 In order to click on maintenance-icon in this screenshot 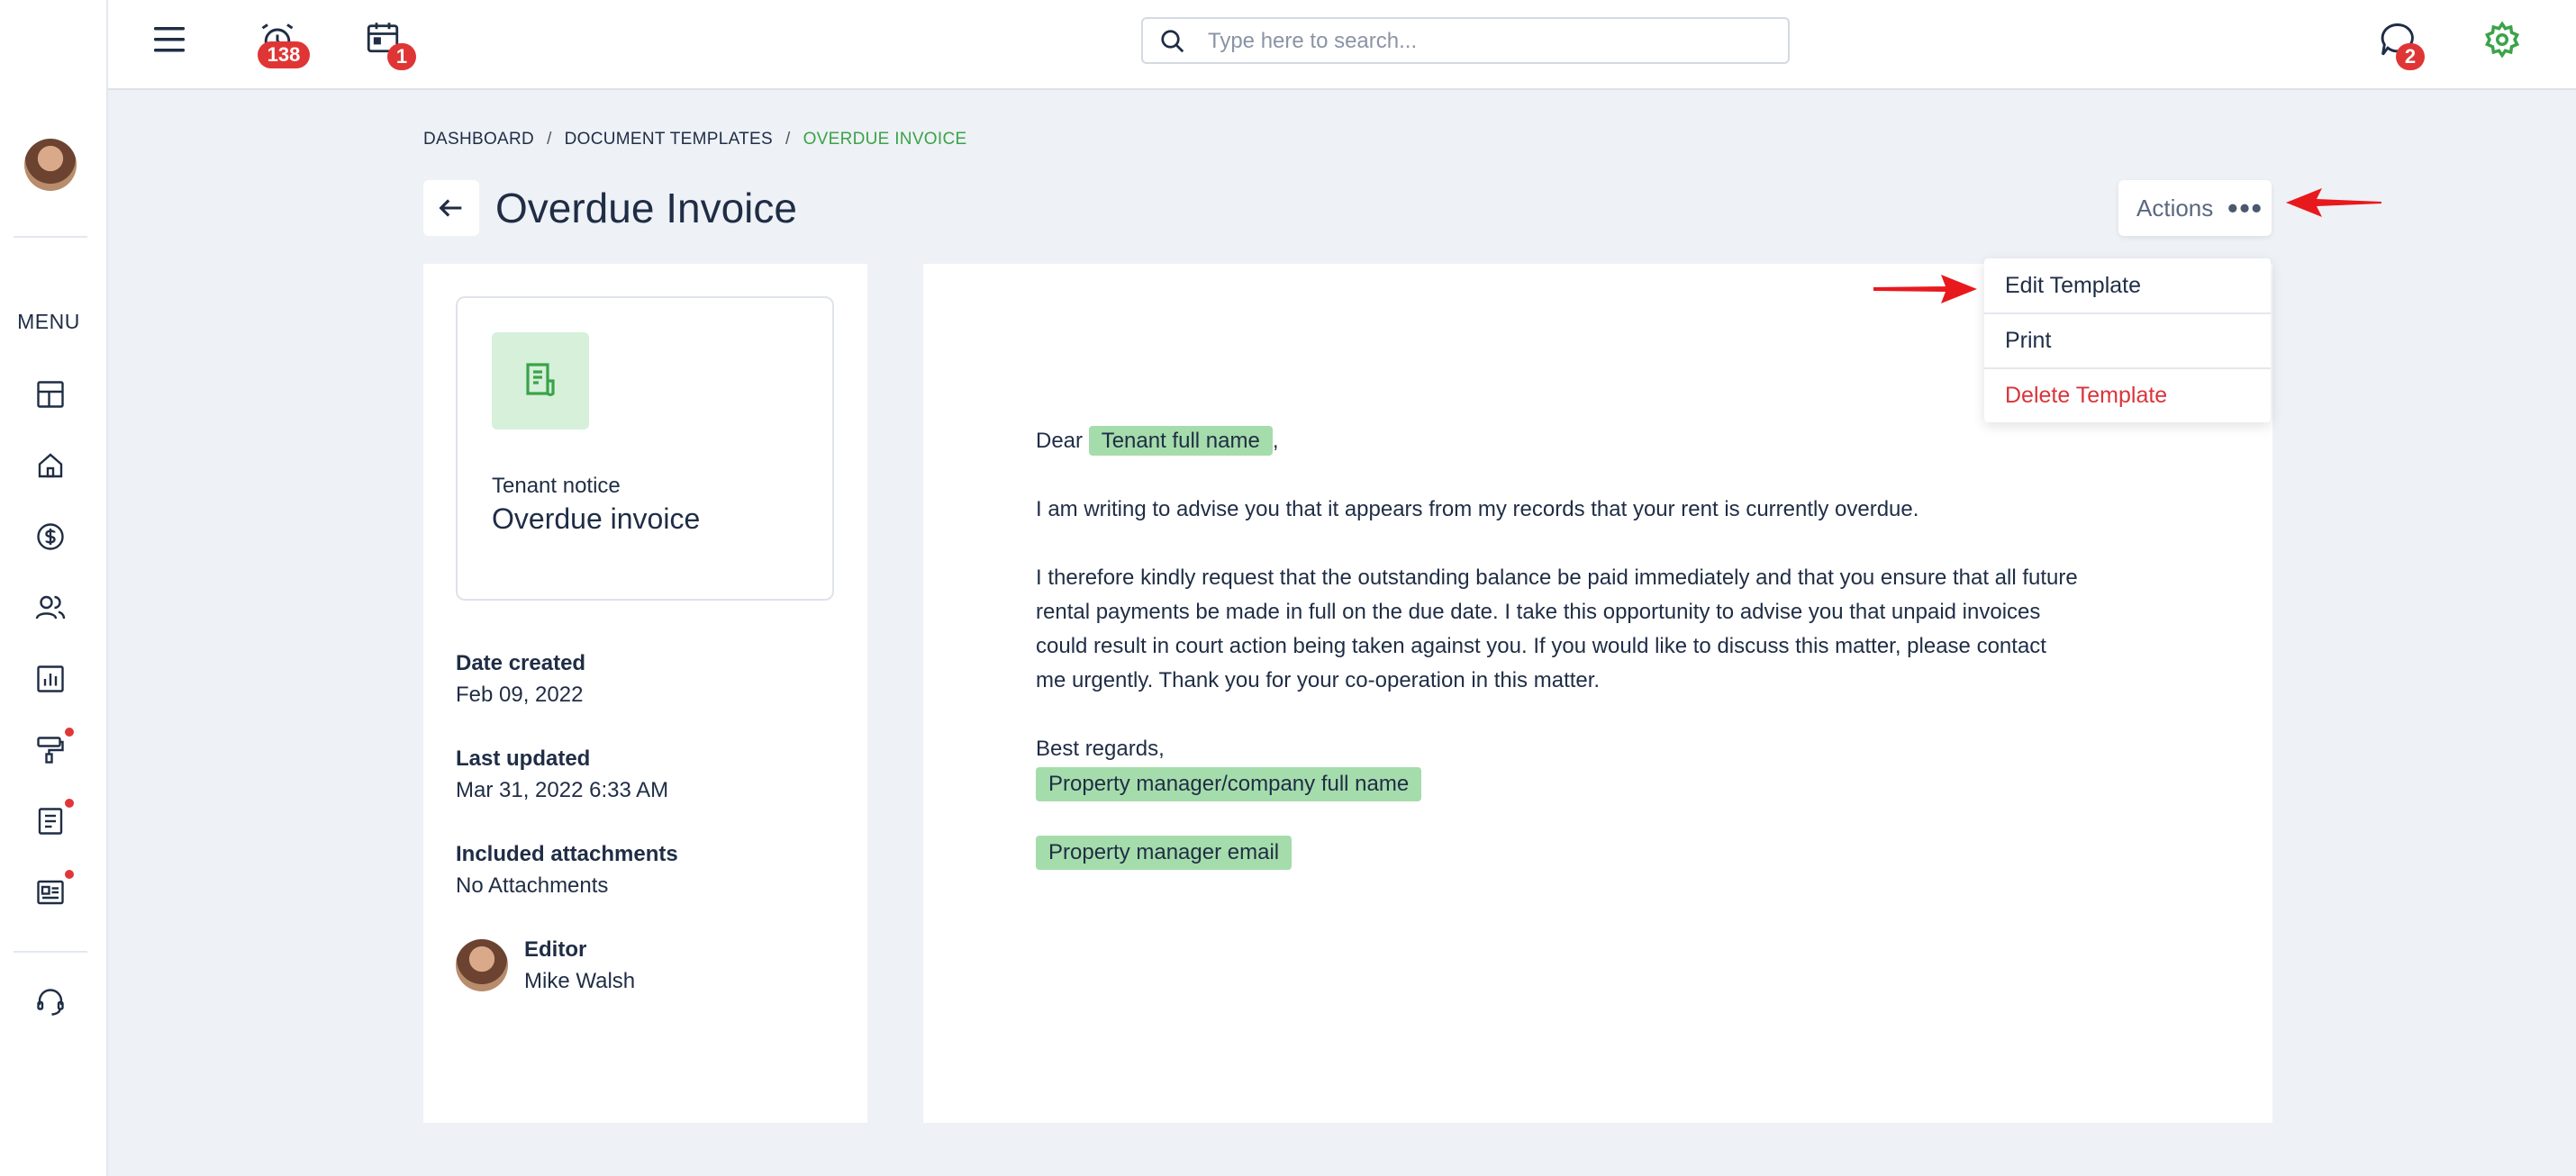, I will do `click(50, 750)`.